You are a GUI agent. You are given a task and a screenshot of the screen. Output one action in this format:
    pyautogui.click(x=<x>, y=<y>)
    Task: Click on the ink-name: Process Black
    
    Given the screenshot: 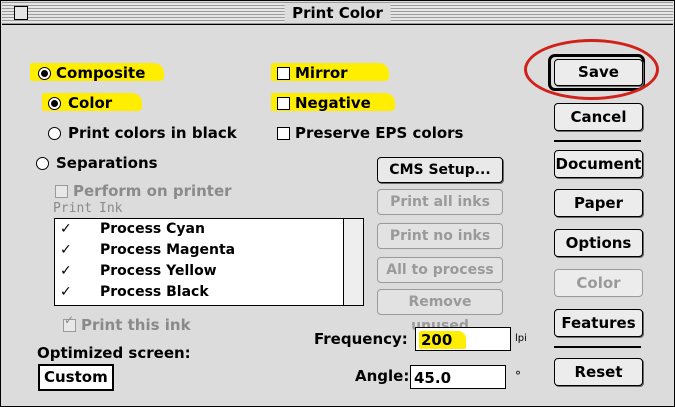 What is the action you would take?
    pyautogui.click(x=154, y=292)
    